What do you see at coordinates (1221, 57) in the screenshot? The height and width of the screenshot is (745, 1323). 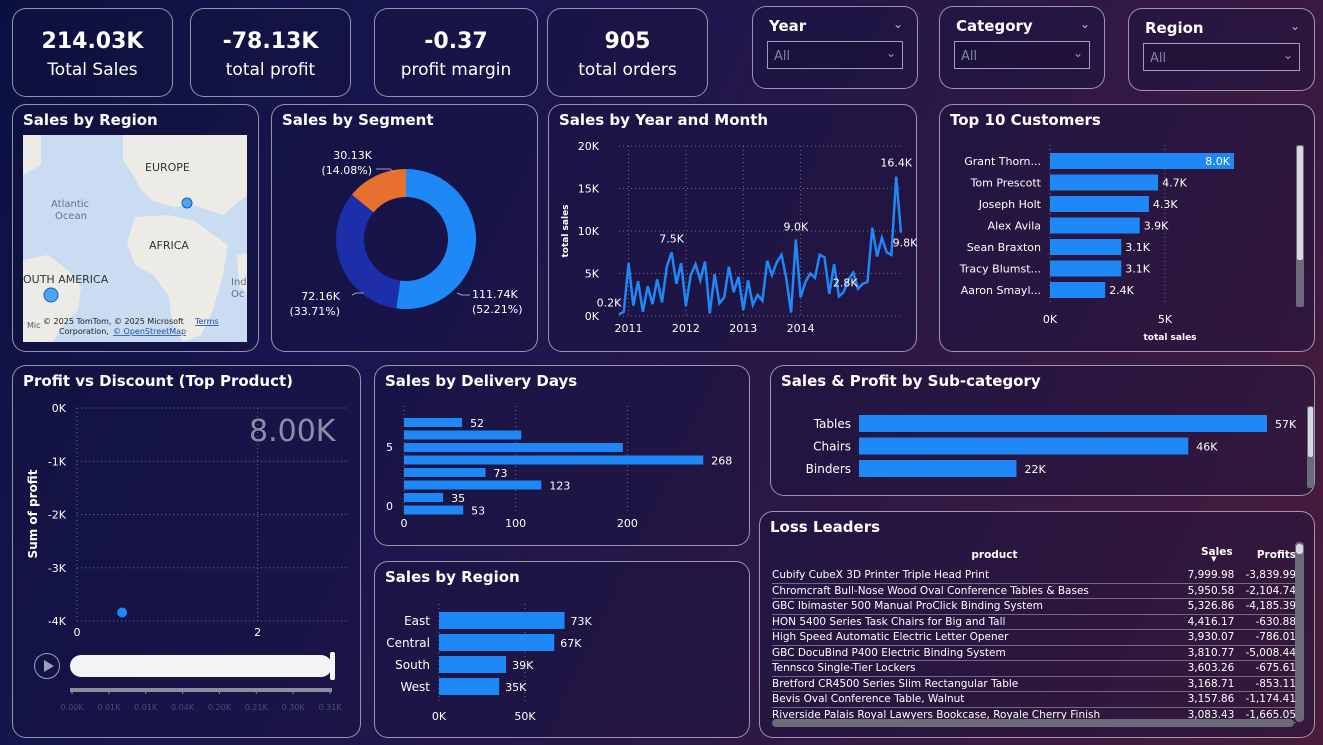 I see `region-dropdown: All ⌄` at bounding box center [1221, 57].